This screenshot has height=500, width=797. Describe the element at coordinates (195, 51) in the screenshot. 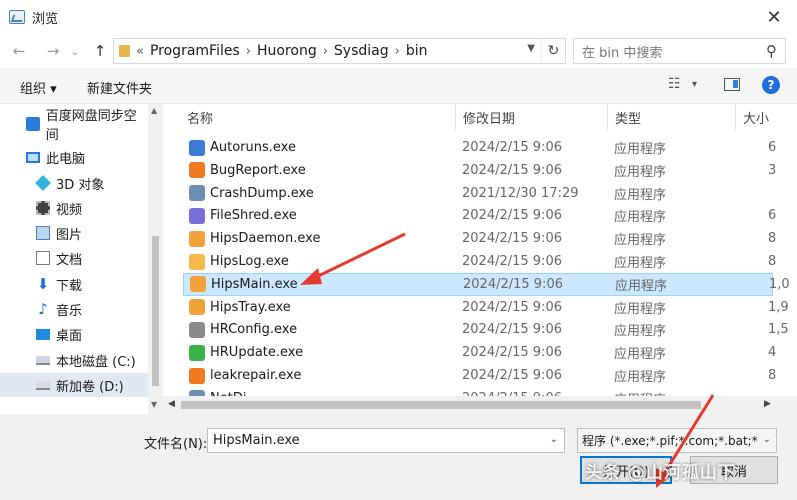

I see `breadcrumb-programfiles: ProgramFiles` at that location.